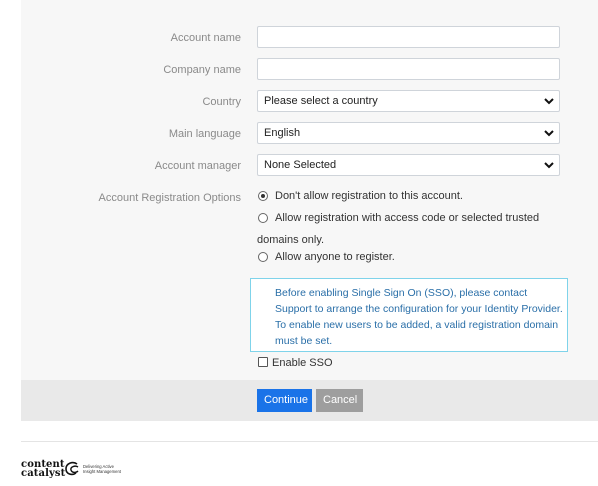 The image size is (598, 486). Describe the element at coordinates (169, 198) in the screenshot. I see `registration-options-label: Account Registration Options` at that location.